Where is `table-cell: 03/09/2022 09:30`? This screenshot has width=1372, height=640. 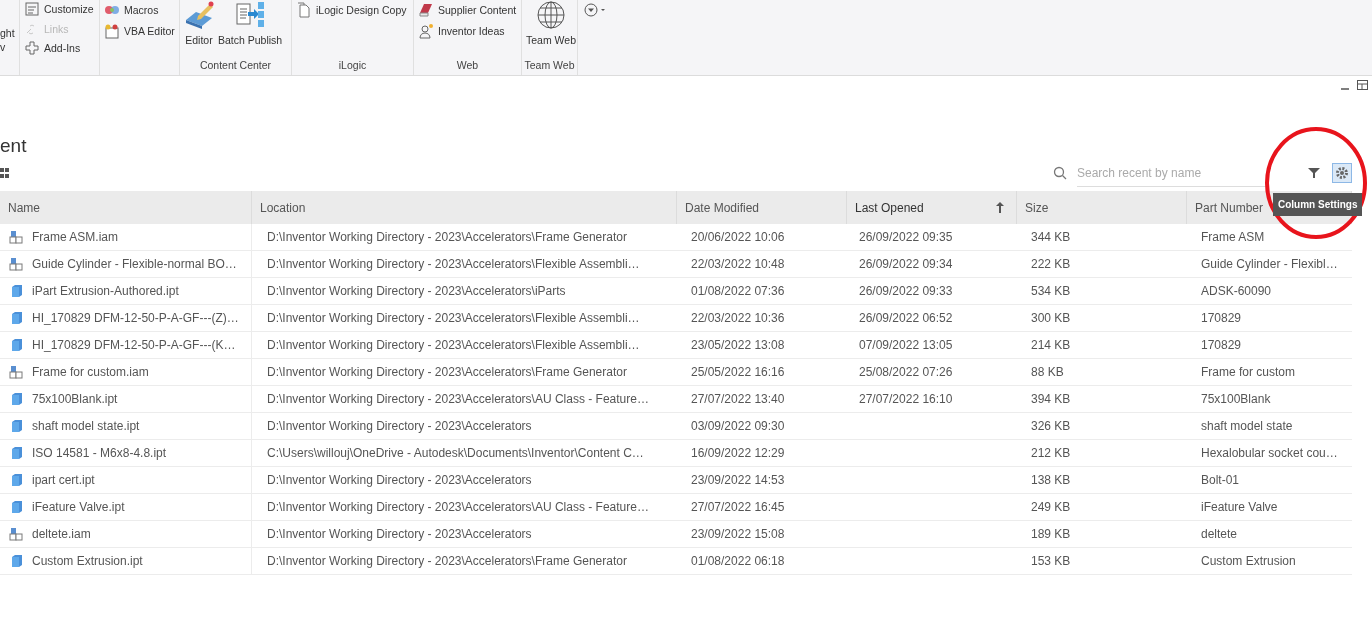
table-cell: 03/09/2022 09:30 is located at coordinates (738, 426).